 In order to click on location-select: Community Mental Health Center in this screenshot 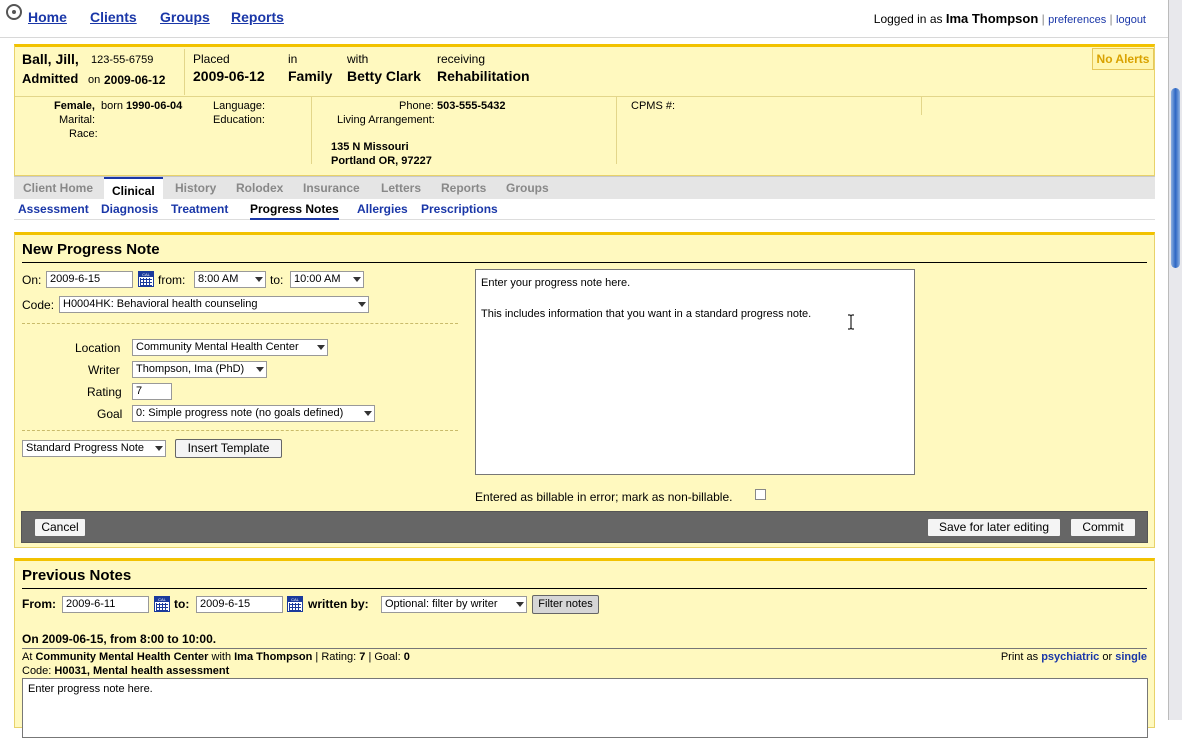, I will do `click(230, 347)`.